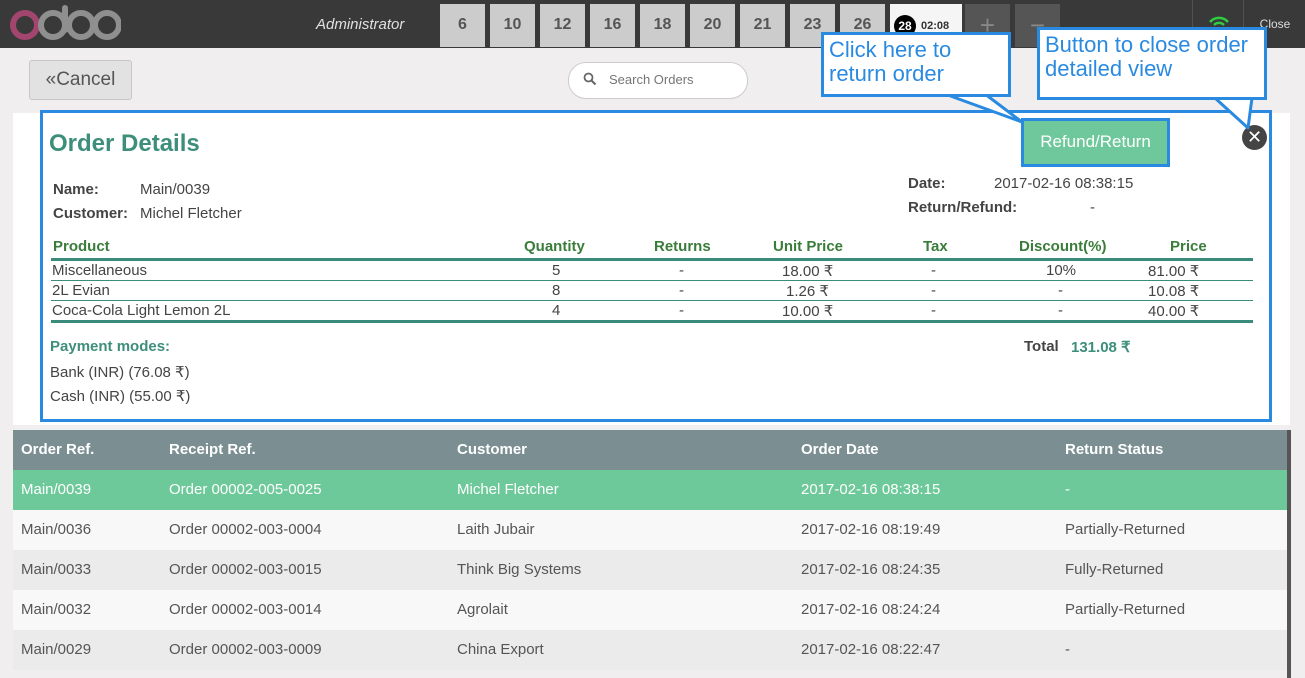  What do you see at coordinates (56, 609) in the screenshot?
I see `order-ref: Main/0032` at bounding box center [56, 609].